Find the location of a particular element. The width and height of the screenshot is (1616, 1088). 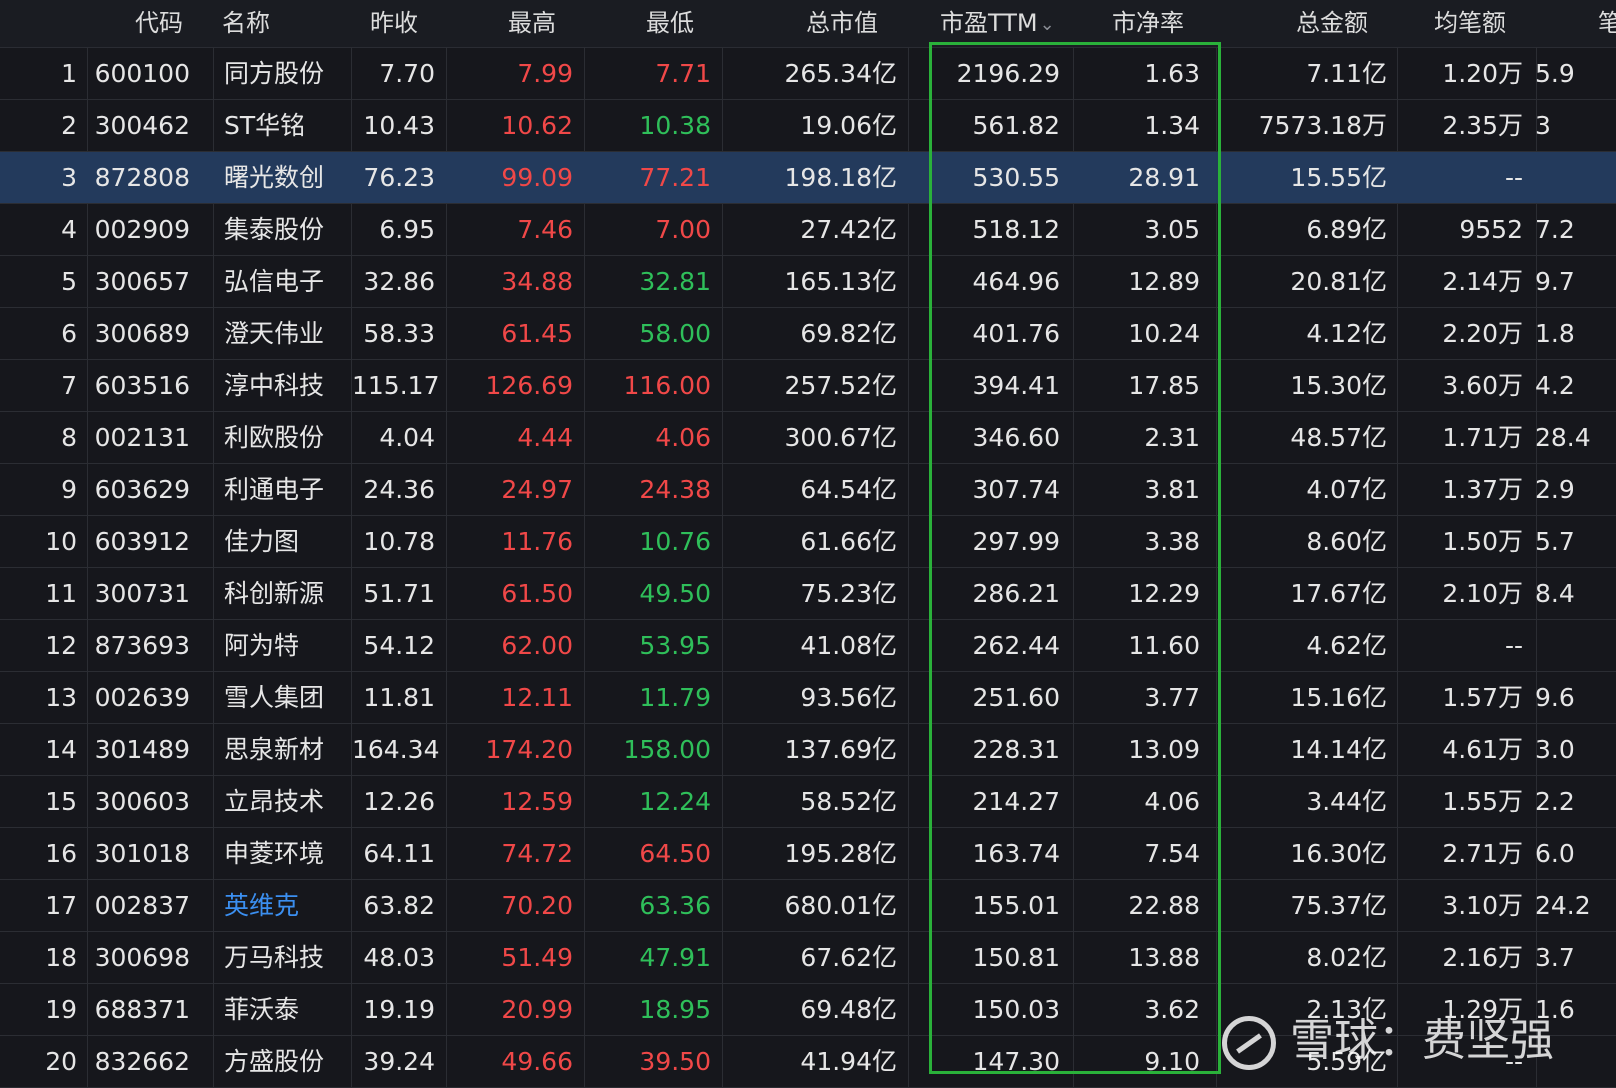

low-price-cell: 49.50 is located at coordinates (675, 593).